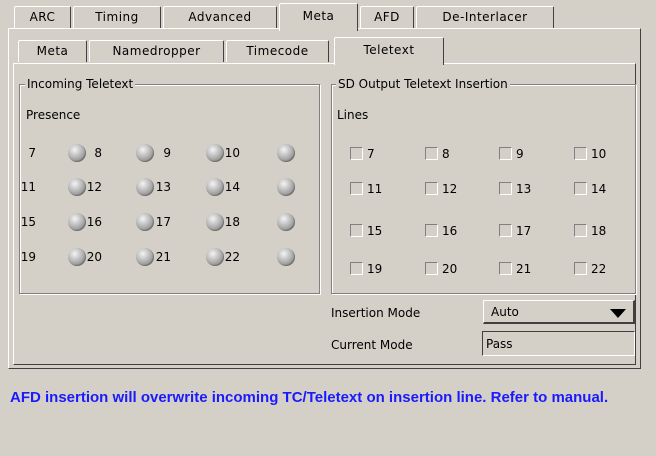  Describe the element at coordinates (599, 231) in the screenshot. I see `insertion-line-label: 18` at that location.